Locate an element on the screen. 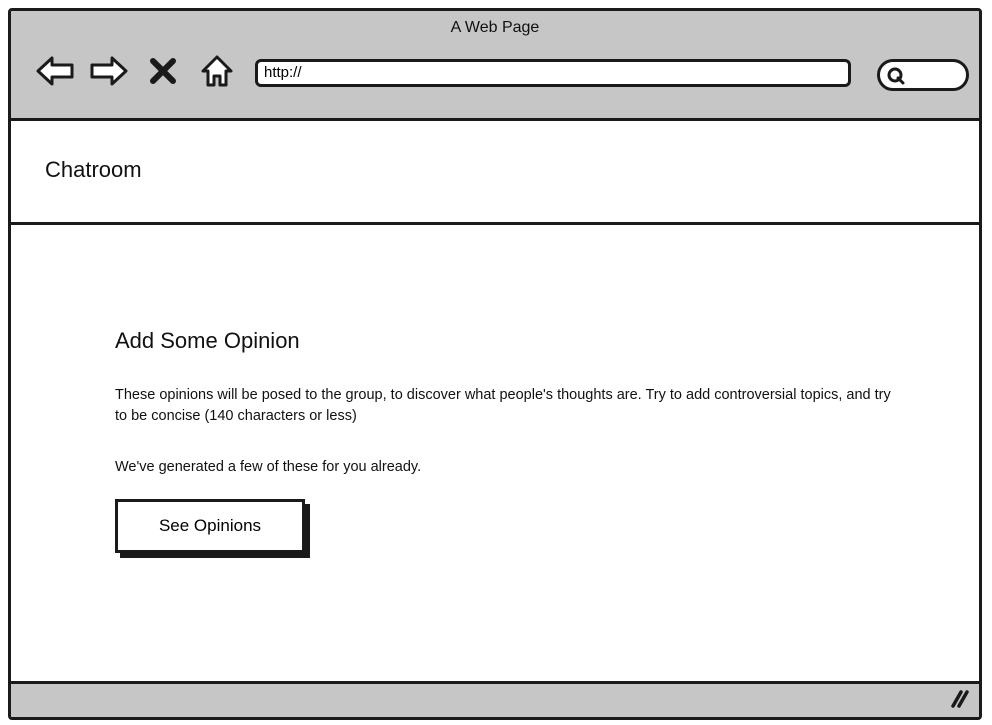 This screenshot has width=992, height=725. app-title: Chatroom is located at coordinates (93, 169).